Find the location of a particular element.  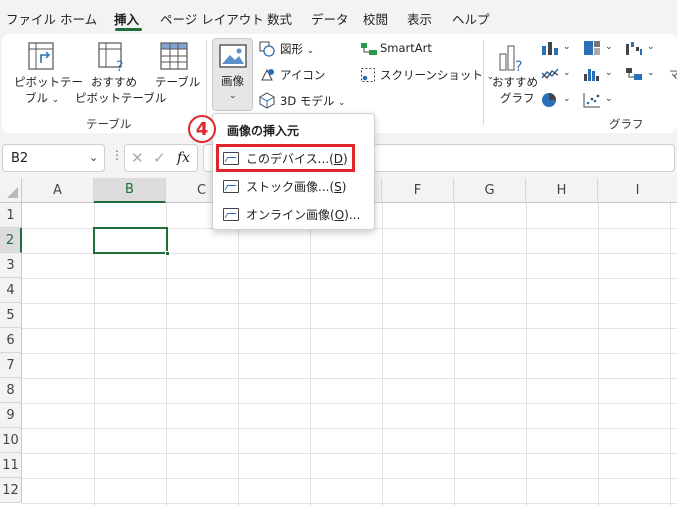

scatter-chart-icon is located at coordinates (591, 100).